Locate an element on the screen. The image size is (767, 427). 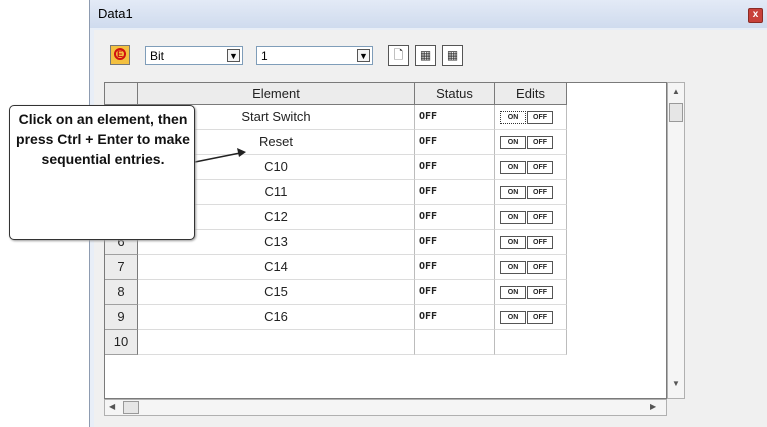
horizontal-scrollbar: ◀ ▶ is located at coordinates (385, 407).